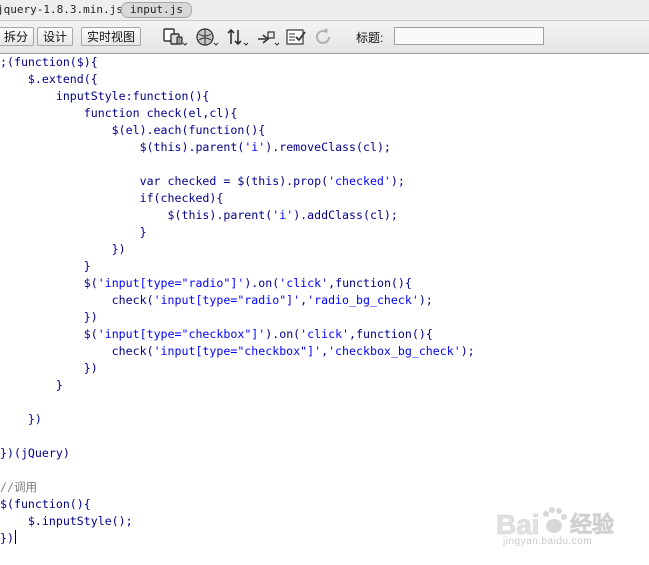 The height and width of the screenshot is (565, 649). I want to click on code-line-last: }), so click(237, 538).